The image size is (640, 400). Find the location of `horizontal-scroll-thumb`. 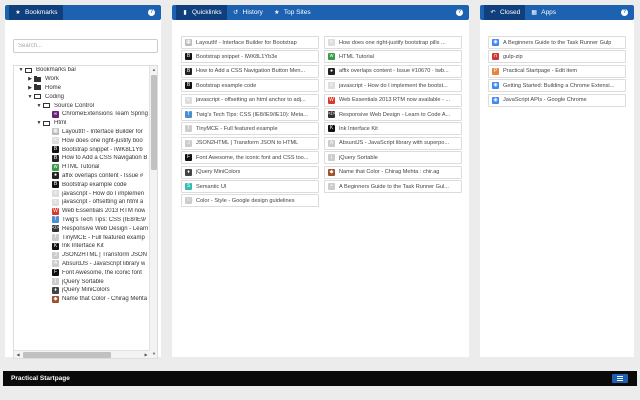

horizontal-scroll-thumb is located at coordinates (67, 355).